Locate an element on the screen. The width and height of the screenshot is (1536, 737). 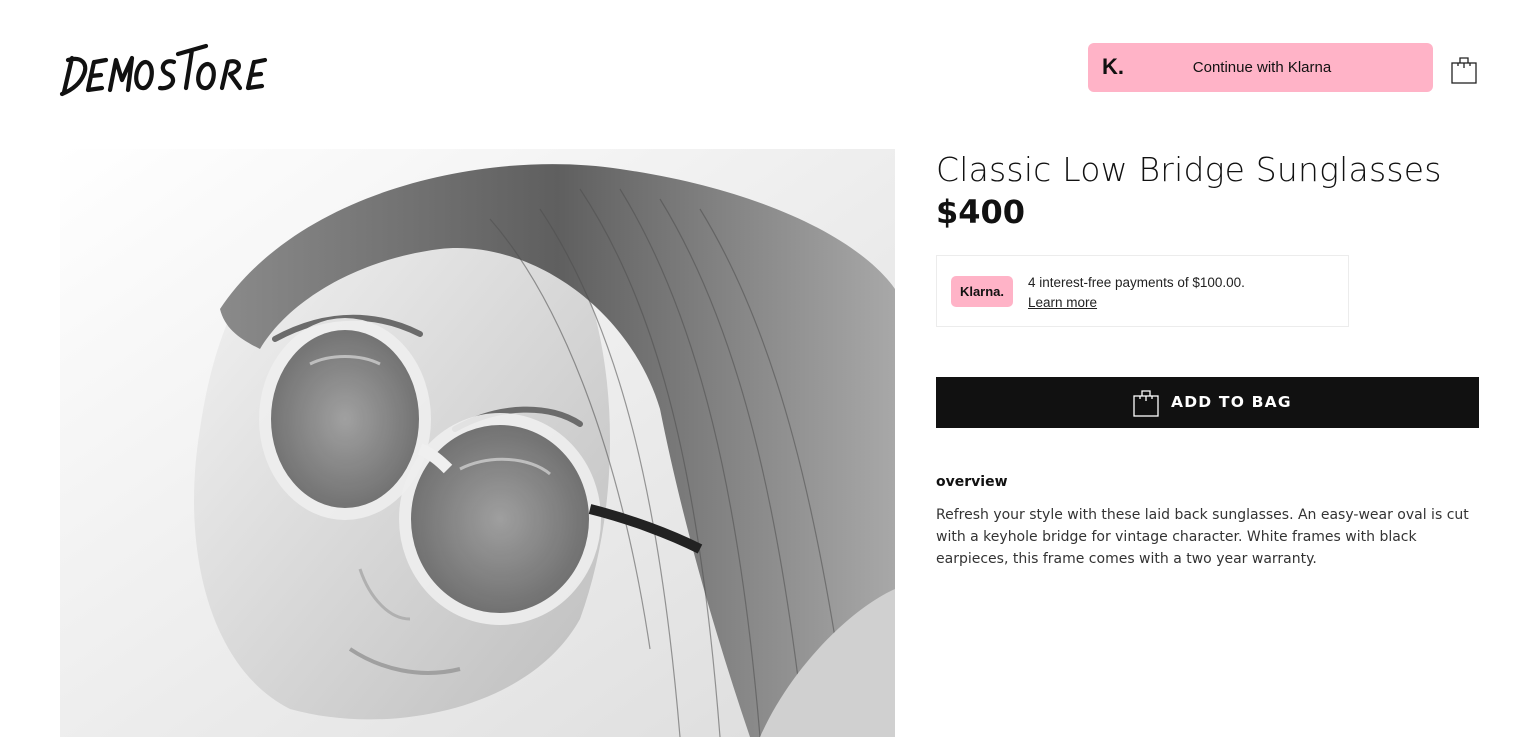
product-title: Classic Low Bridge Sunglasses is located at coordinates (1189, 169).